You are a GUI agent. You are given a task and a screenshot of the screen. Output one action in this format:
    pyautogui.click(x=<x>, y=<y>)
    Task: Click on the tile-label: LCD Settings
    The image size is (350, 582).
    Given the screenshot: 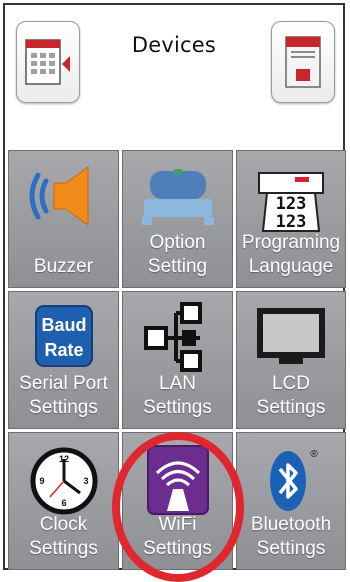 What is the action you would take?
    pyautogui.click(x=291, y=395)
    